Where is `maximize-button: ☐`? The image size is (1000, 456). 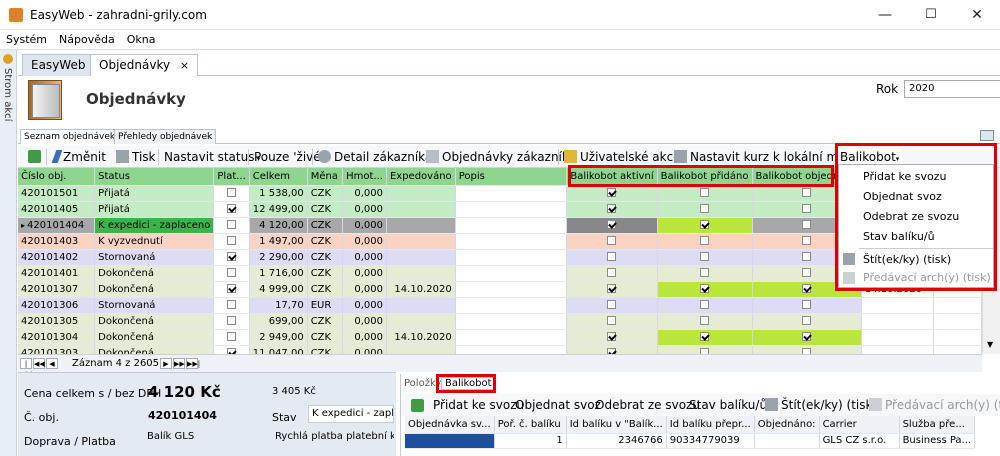
maximize-button: ☐ is located at coordinates (931, 15).